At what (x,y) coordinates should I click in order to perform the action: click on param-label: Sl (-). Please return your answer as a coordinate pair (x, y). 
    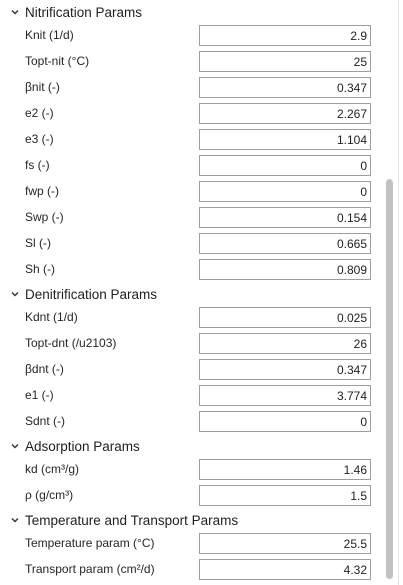
    Looking at the image, I should click on (38, 243).